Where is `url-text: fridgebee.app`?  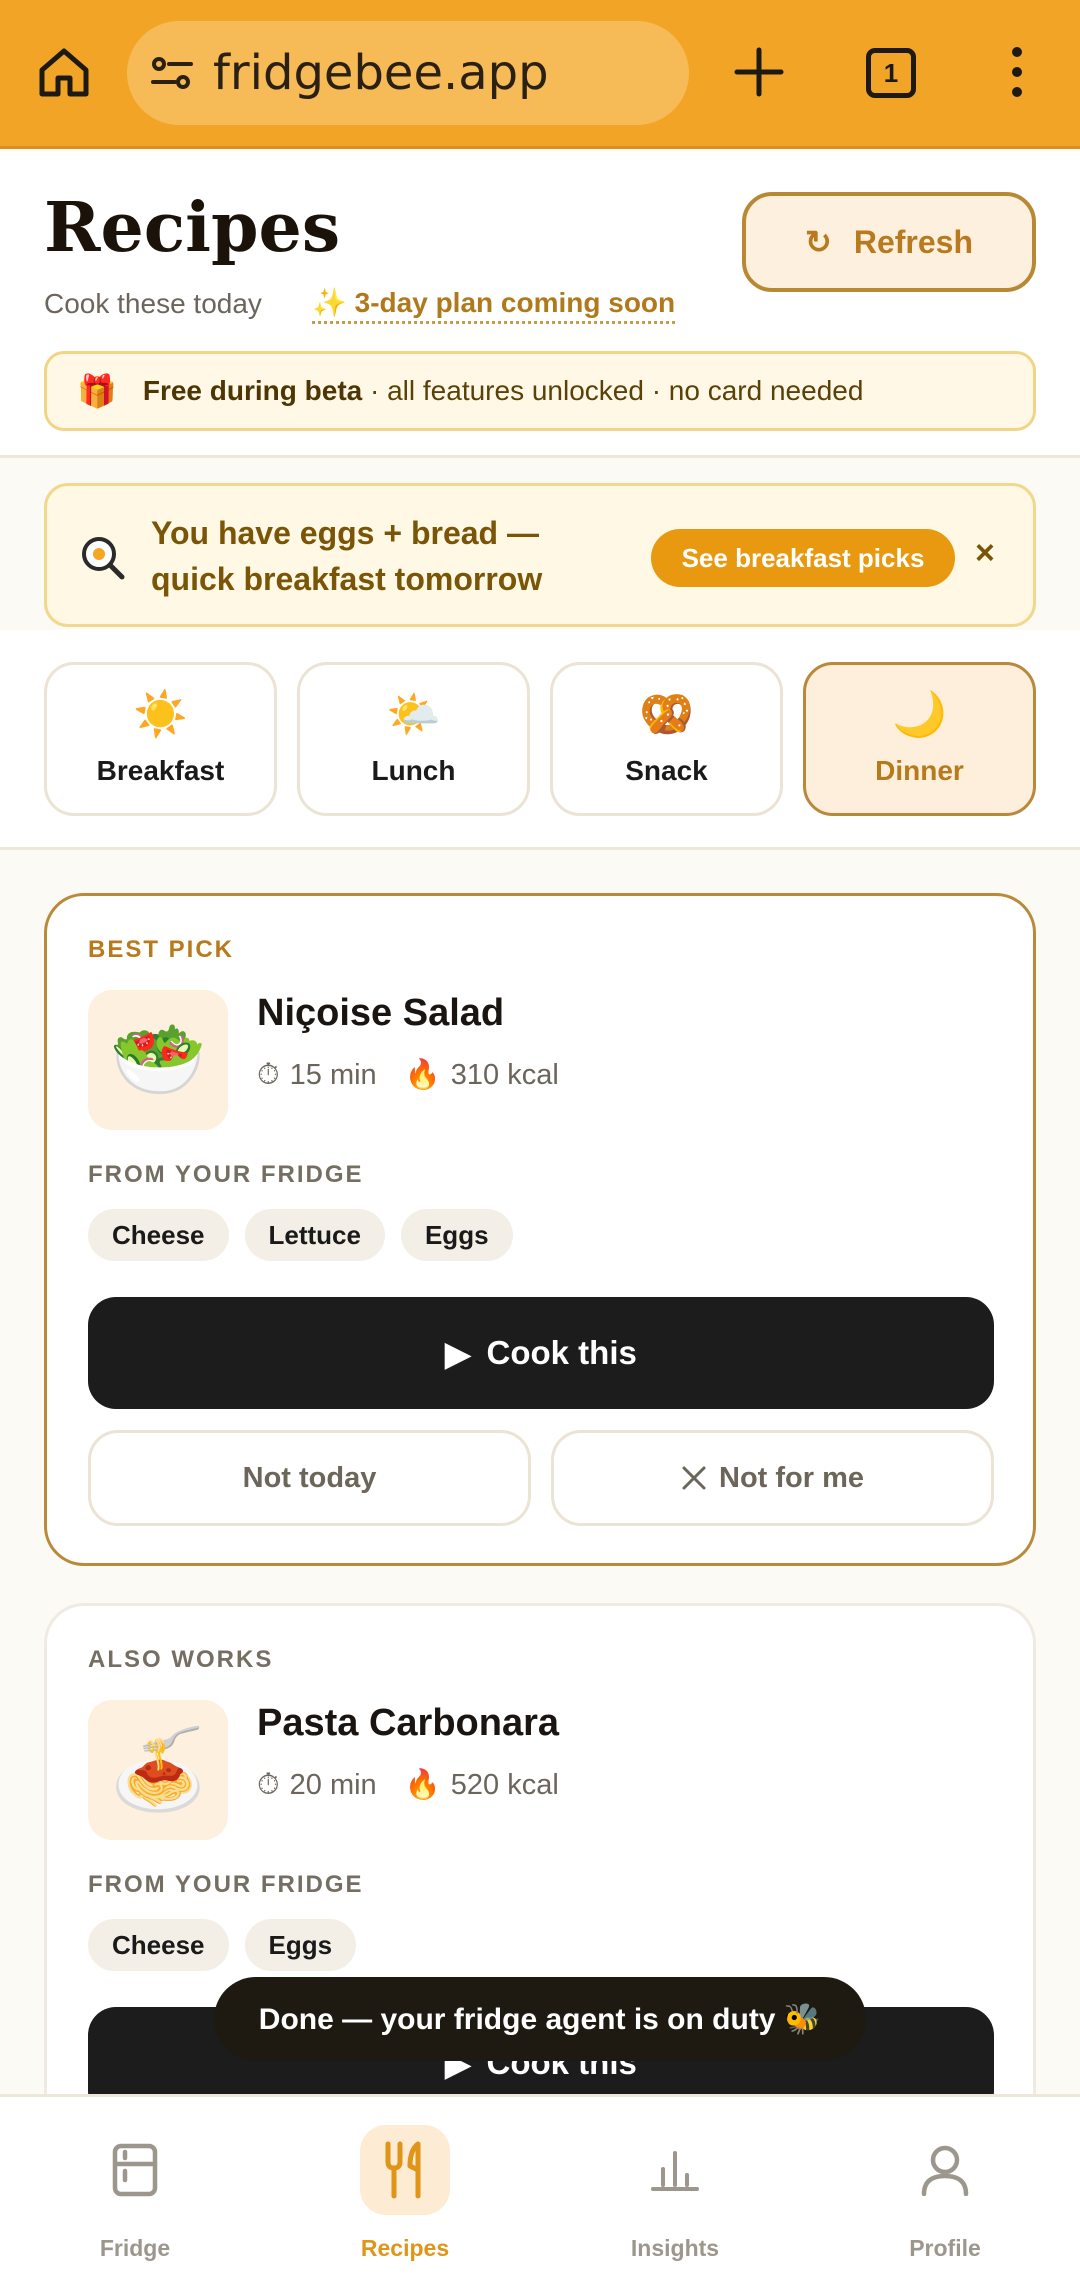 url-text: fridgebee.app is located at coordinates (381, 73).